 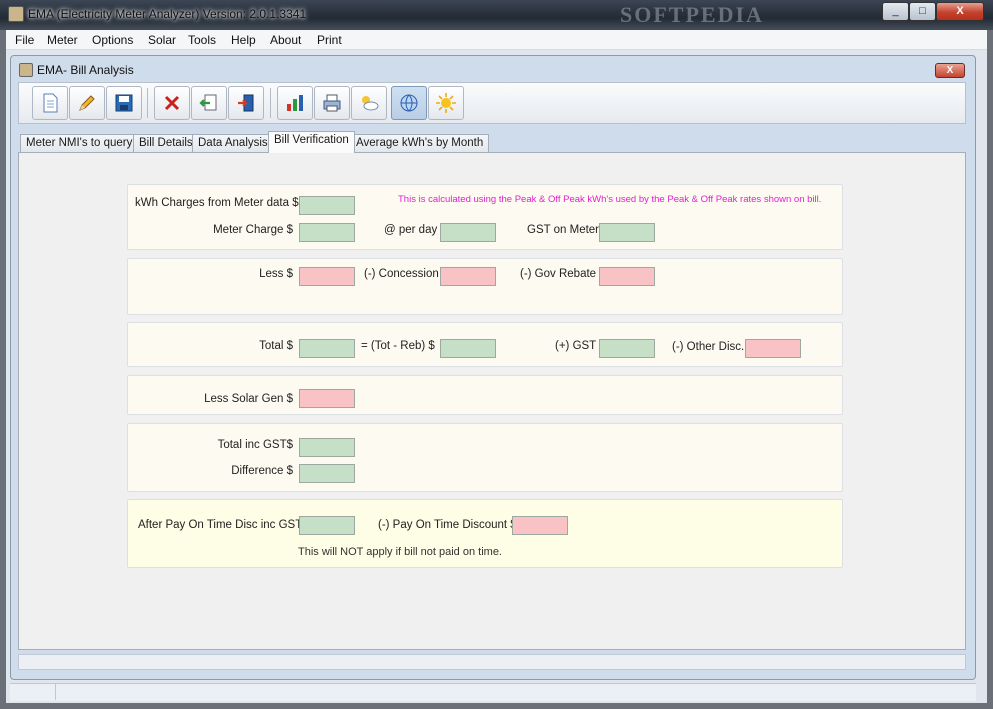 I want to click on total-inc-gst-group, so click(x=485, y=457).